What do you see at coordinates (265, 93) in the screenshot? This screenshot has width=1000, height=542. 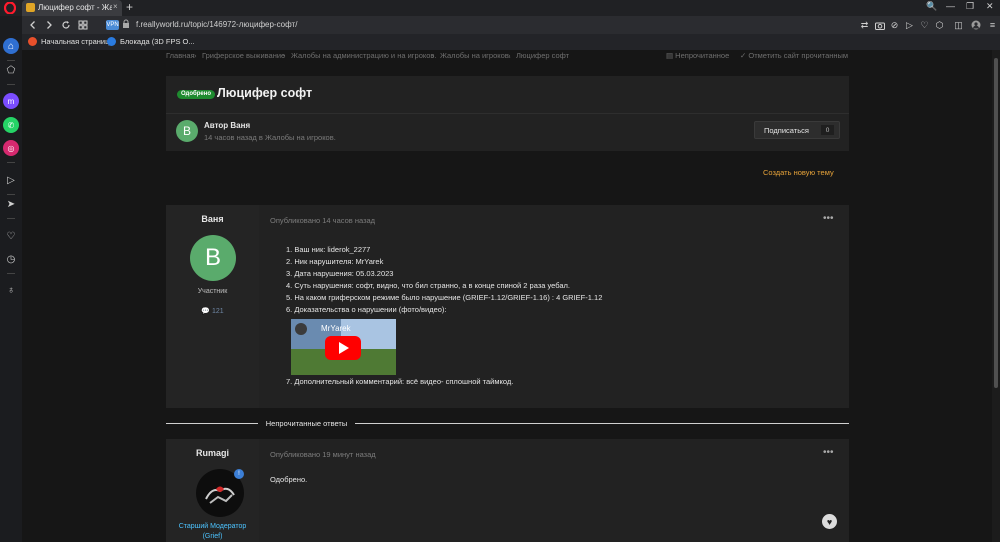 I see `page-title: Люцифер софт` at bounding box center [265, 93].